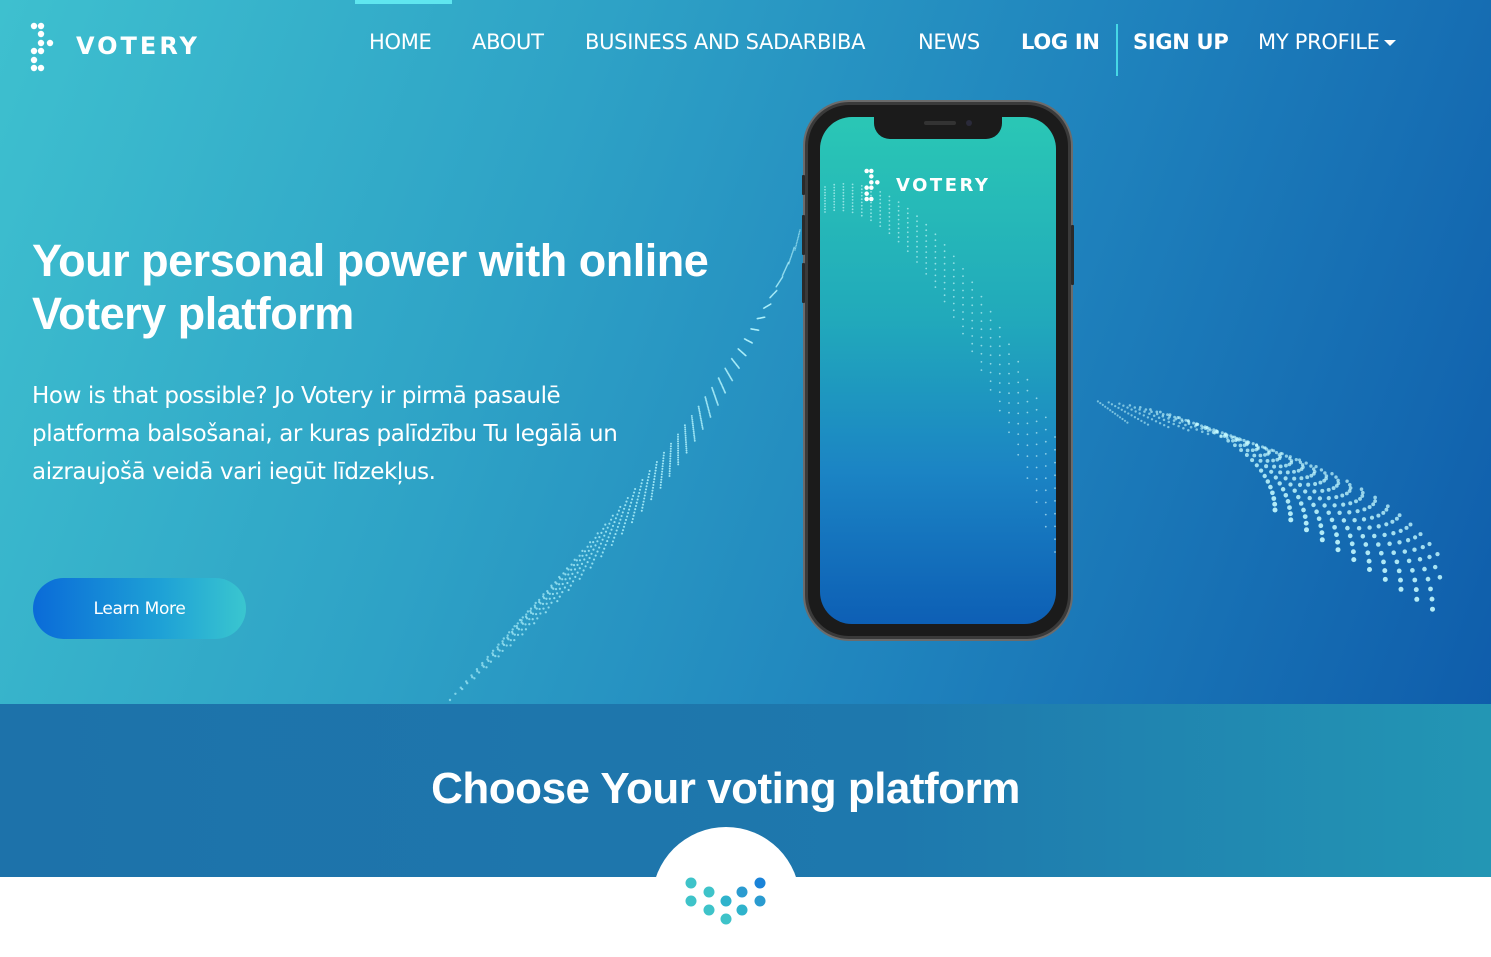  What do you see at coordinates (725, 42) in the screenshot?
I see `nav-item-business: BUSINESS AND SADARBIBA` at bounding box center [725, 42].